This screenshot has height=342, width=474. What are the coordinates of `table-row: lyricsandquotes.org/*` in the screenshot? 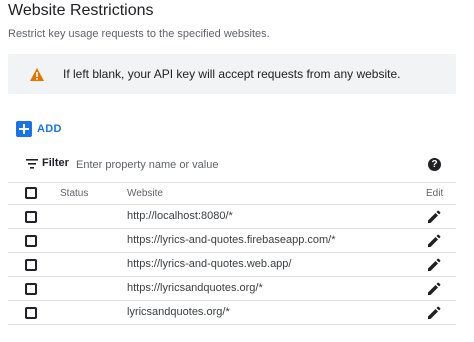 It's located at (232, 313).